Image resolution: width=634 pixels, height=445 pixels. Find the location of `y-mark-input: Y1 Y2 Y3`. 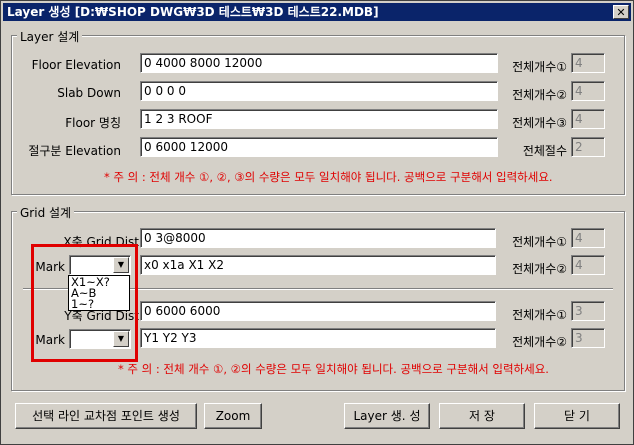

y-mark-input: Y1 Y2 Y3 is located at coordinates (318, 338).